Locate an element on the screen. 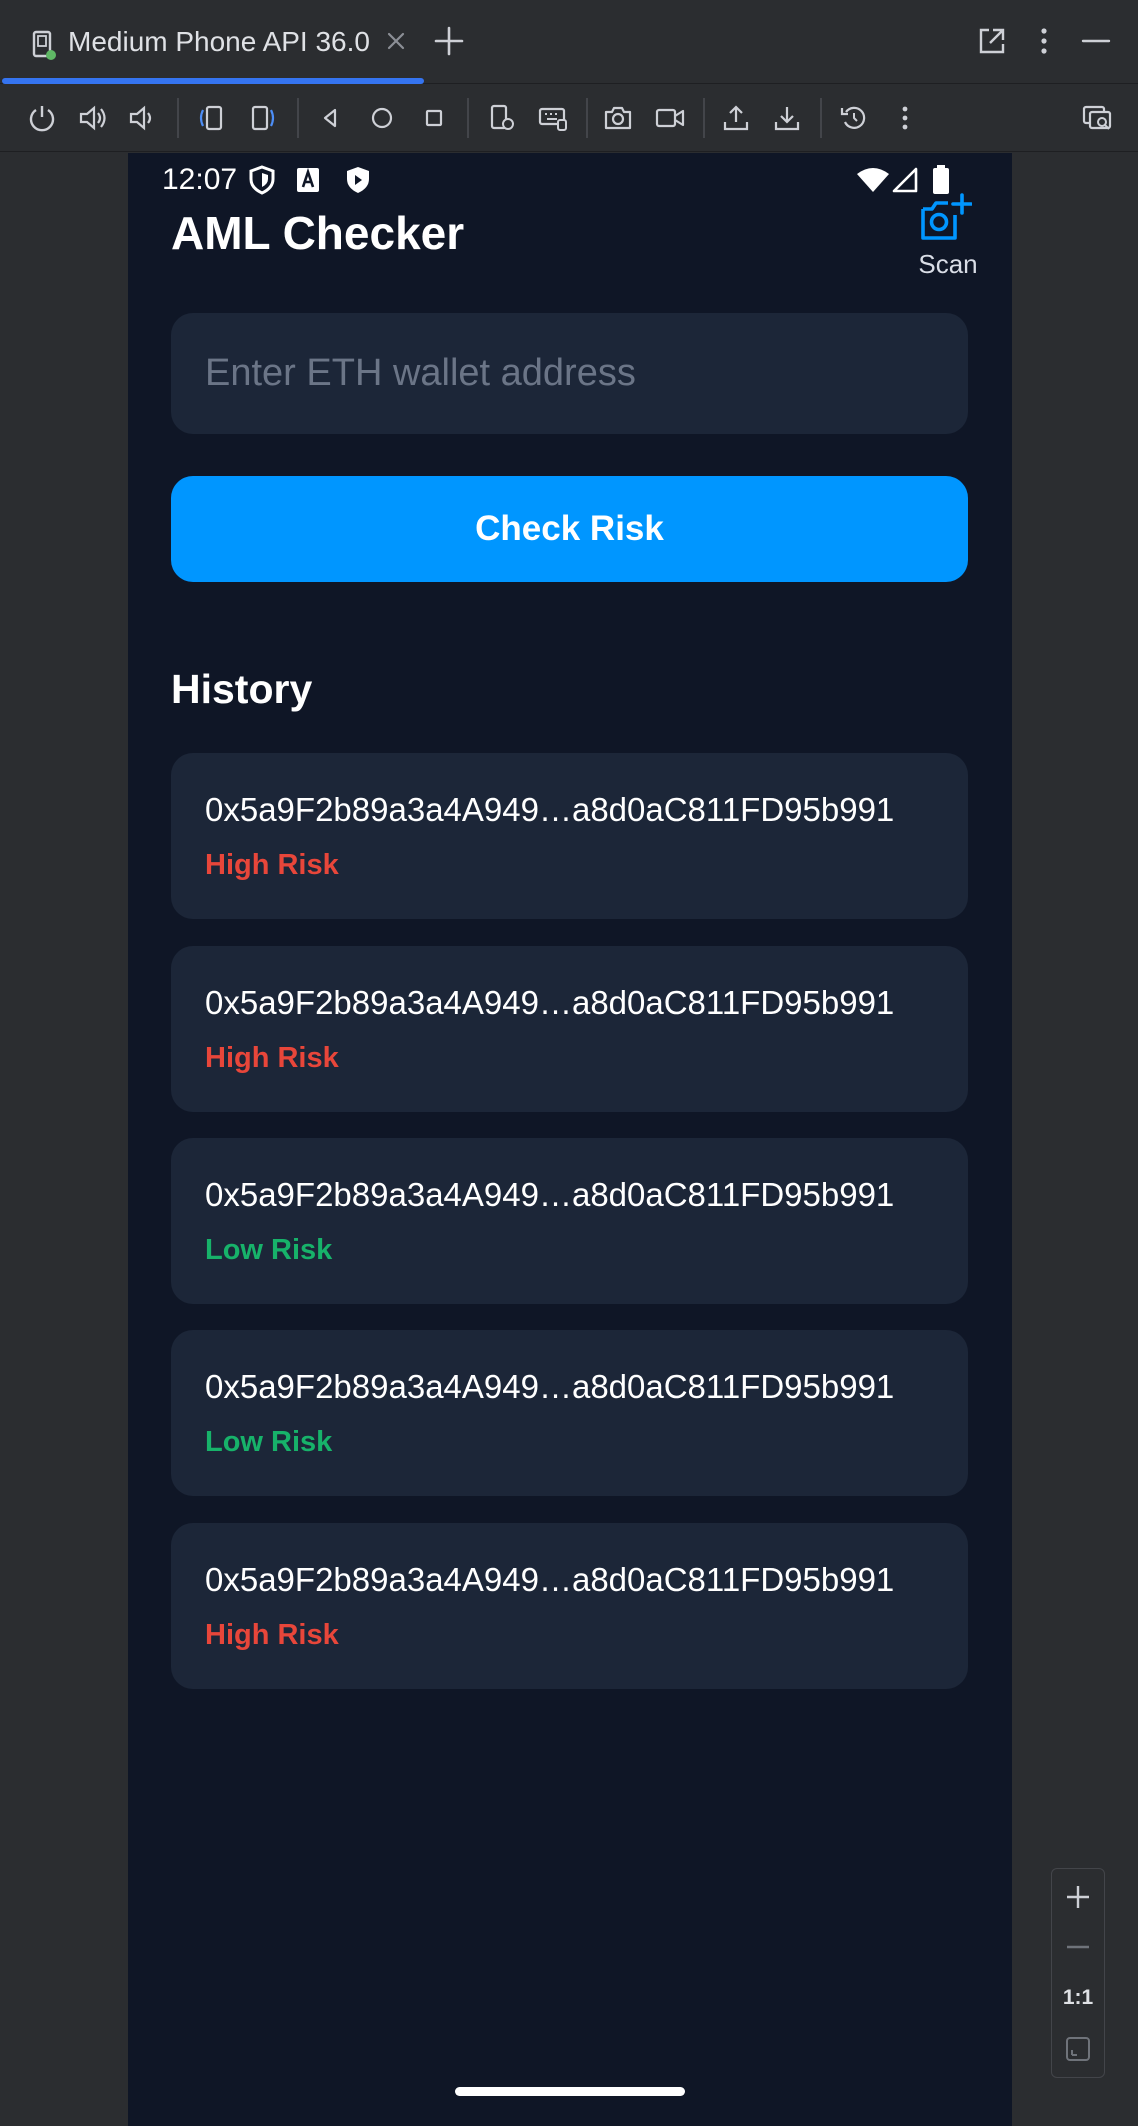  zoom-in-button is located at coordinates (1078, 1897).